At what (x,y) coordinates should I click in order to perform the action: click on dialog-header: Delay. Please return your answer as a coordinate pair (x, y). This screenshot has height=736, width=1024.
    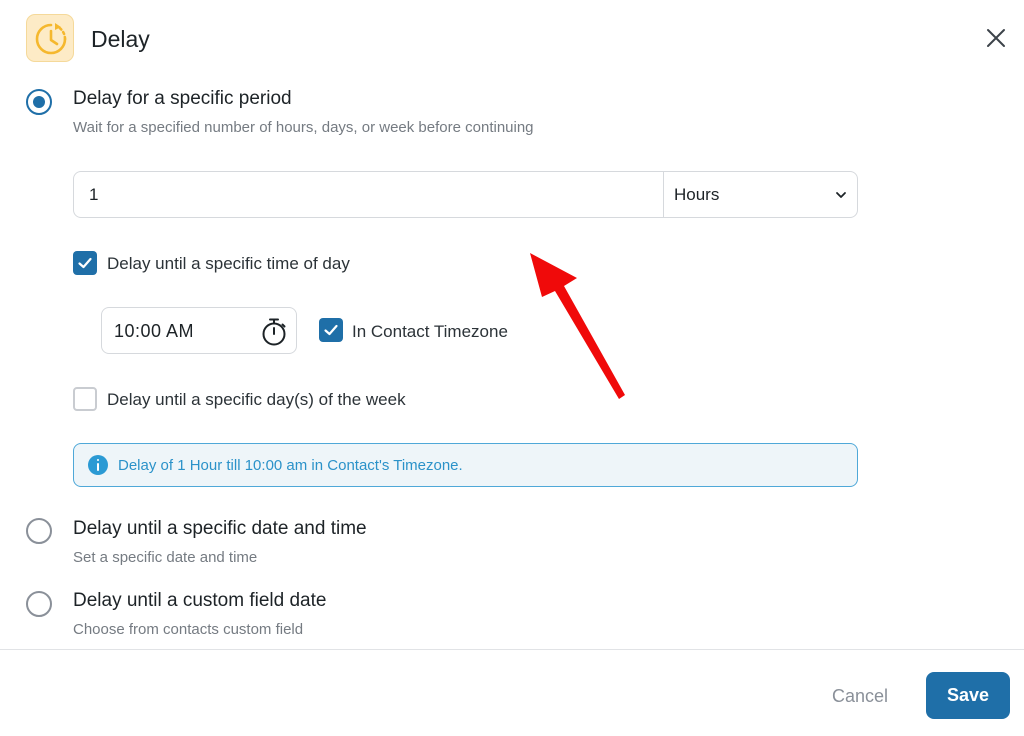
    Looking at the image, I should click on (512, 39).